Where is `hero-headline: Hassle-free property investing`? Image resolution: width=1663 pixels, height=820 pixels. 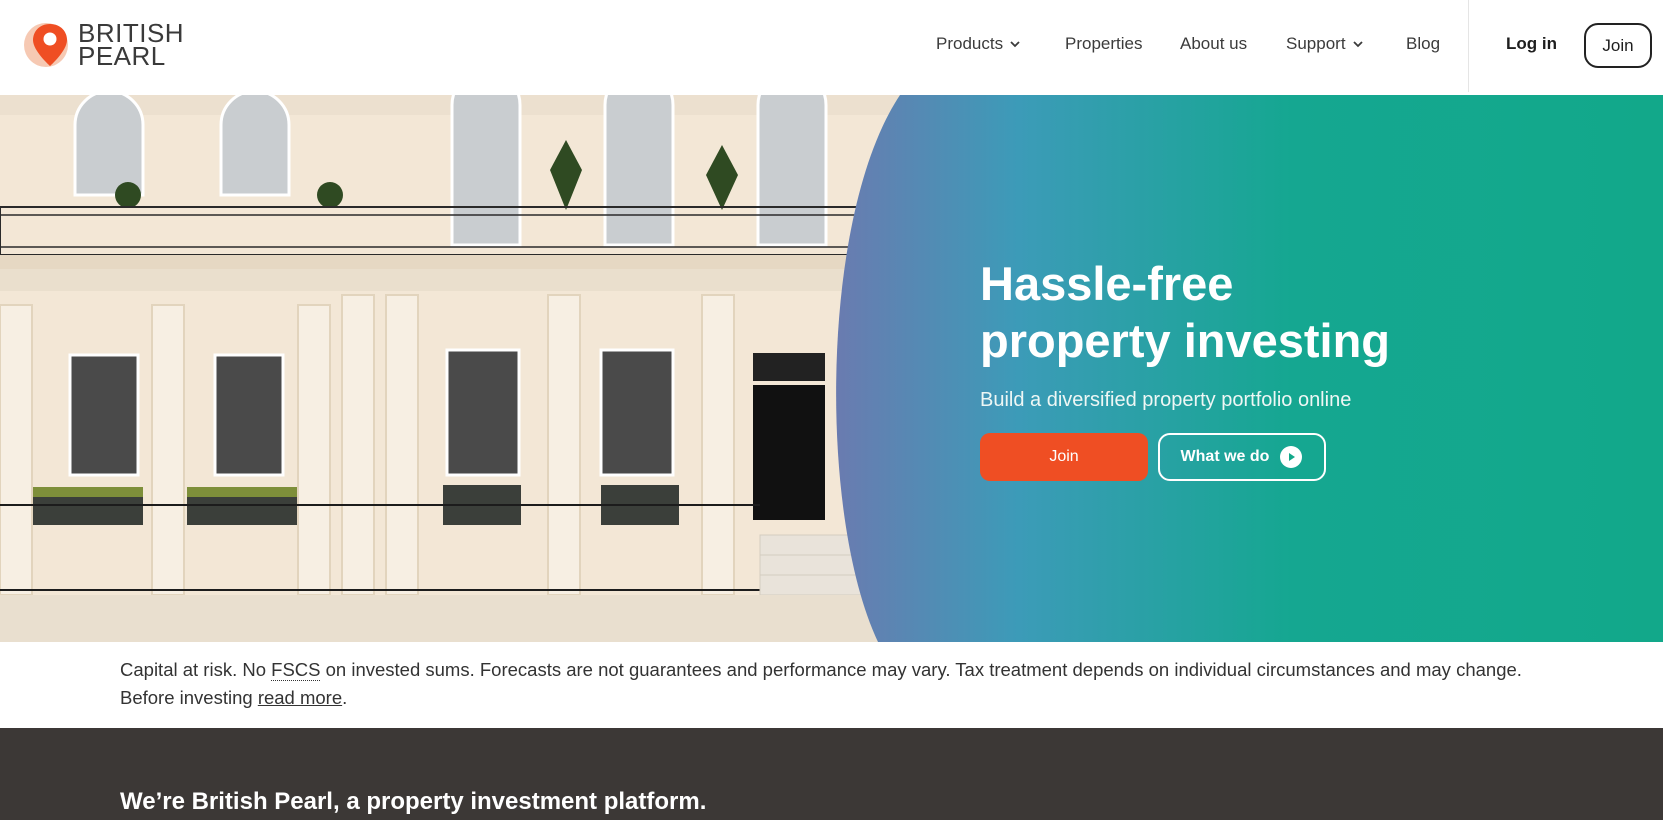 hero-headline: Hassle-free property investing is located at coordinates (1280, 312).